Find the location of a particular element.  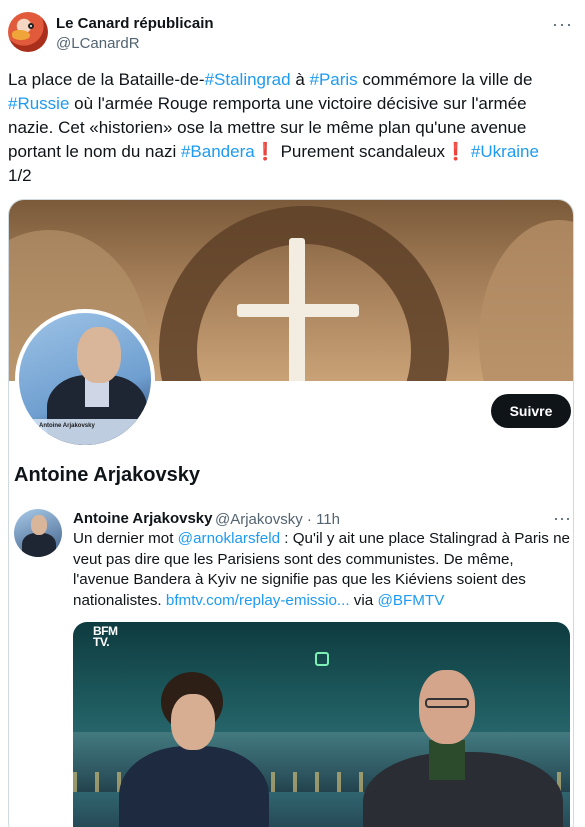

hashtag-stalingrad: #Stalingrad is located at coordinates (248, 79).